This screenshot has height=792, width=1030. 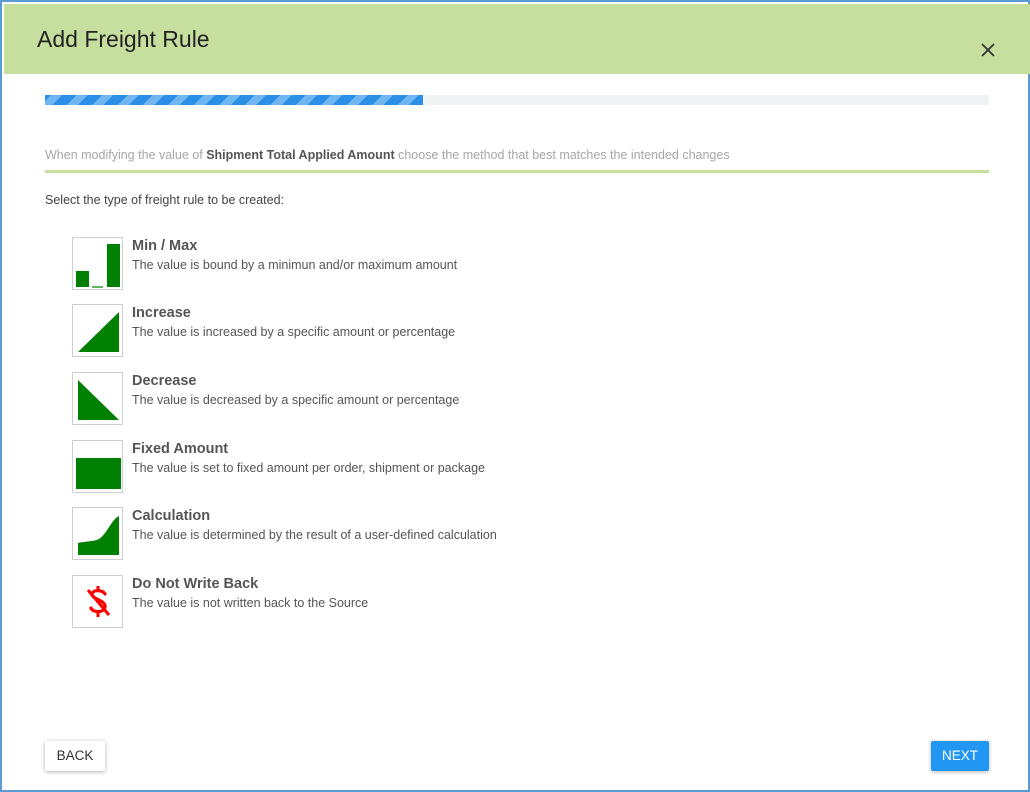 I want to click on close-button, so click(x=988, y=50).